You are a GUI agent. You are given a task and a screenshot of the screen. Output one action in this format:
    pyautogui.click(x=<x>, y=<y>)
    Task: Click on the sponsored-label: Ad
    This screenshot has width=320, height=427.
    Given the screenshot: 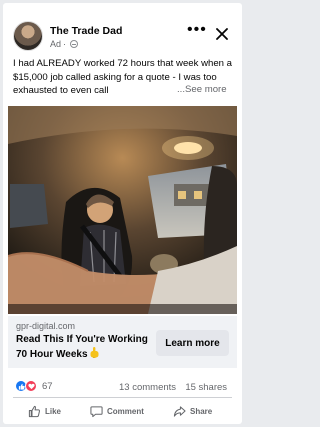 What is the action you would take?
    pyautogui.click(x=56, y=44)
    